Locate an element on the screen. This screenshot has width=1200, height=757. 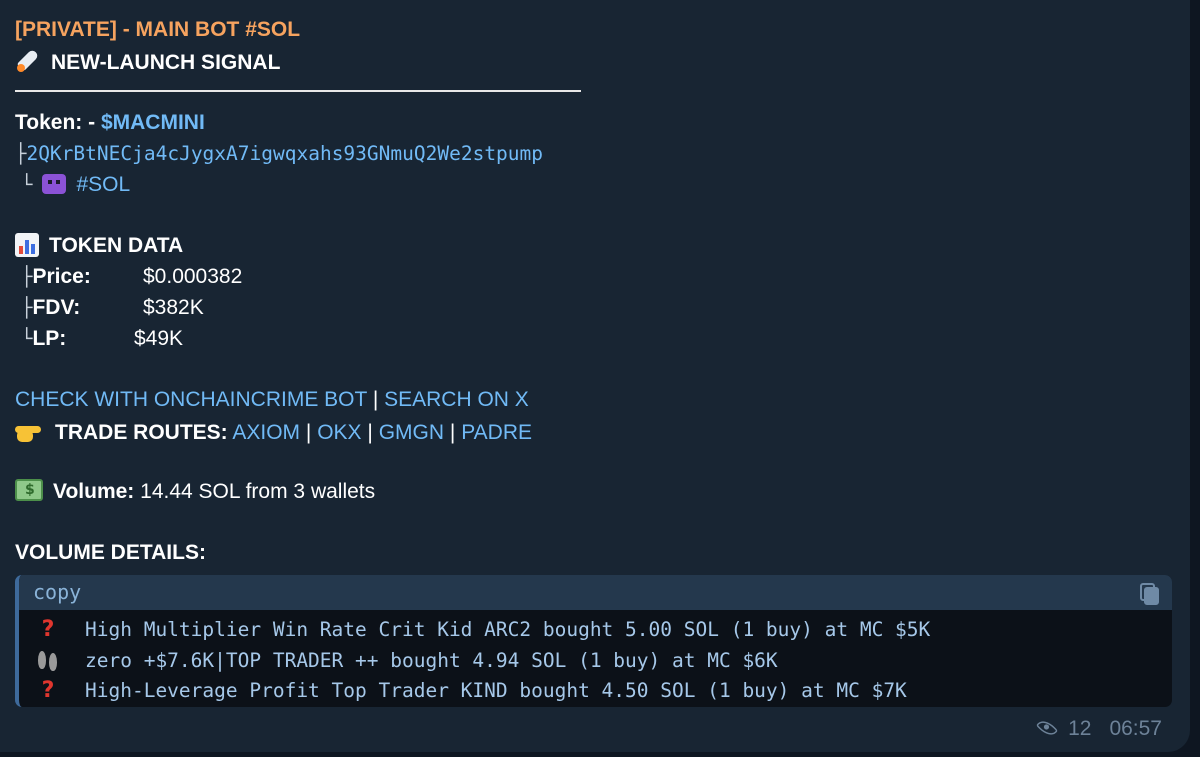
signal-title: NEW-LAUNCH SIGNAL is located at coordinates (166, 62).